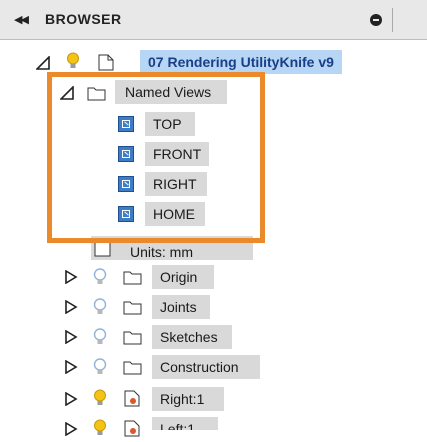 Image resolution: width=427 pixels, height=442 pixels. Describe the element at coordinates (103, 248) in the screenshot. I see `units-doc-icon` at that location.